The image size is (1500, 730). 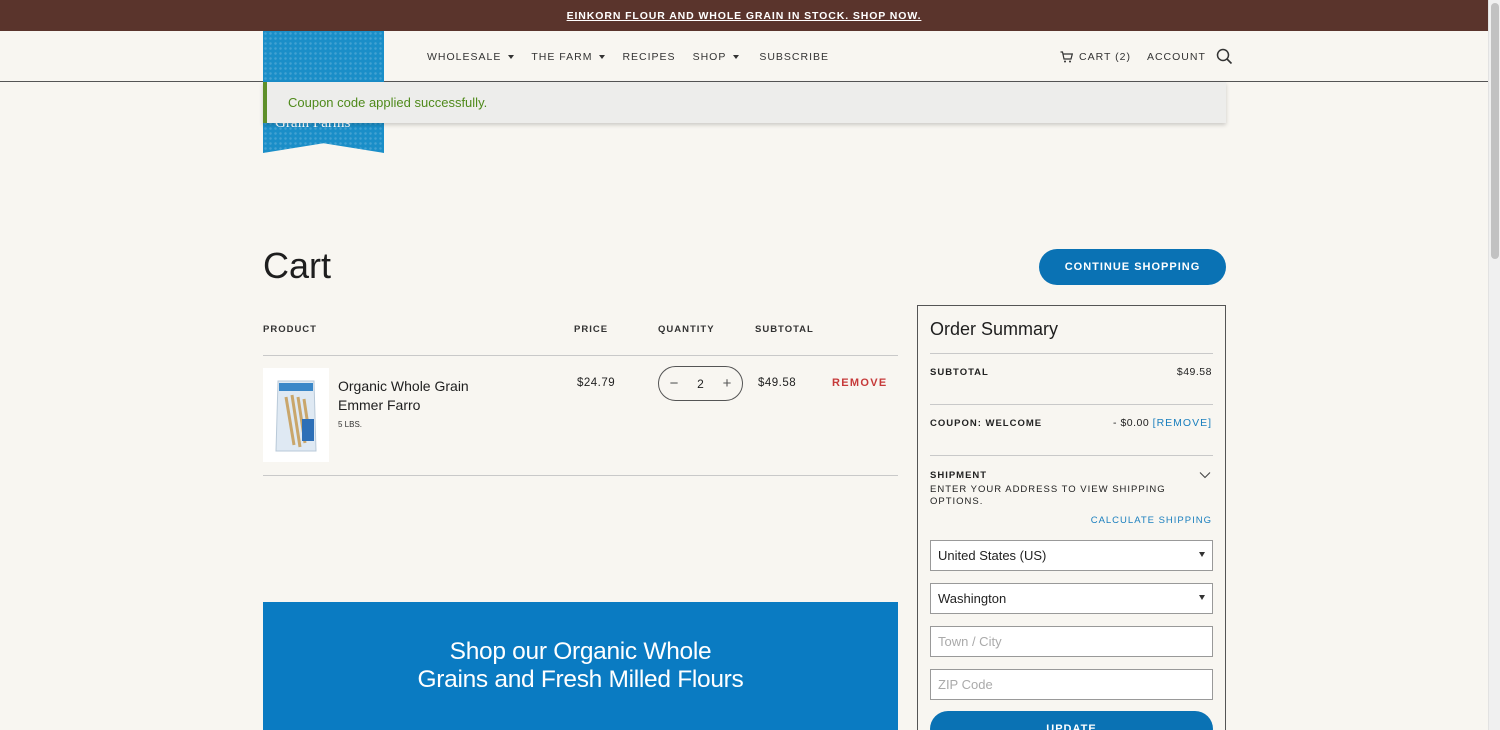 I want to click on column-header-product: PRODUCT, so click(x=290, y=329).